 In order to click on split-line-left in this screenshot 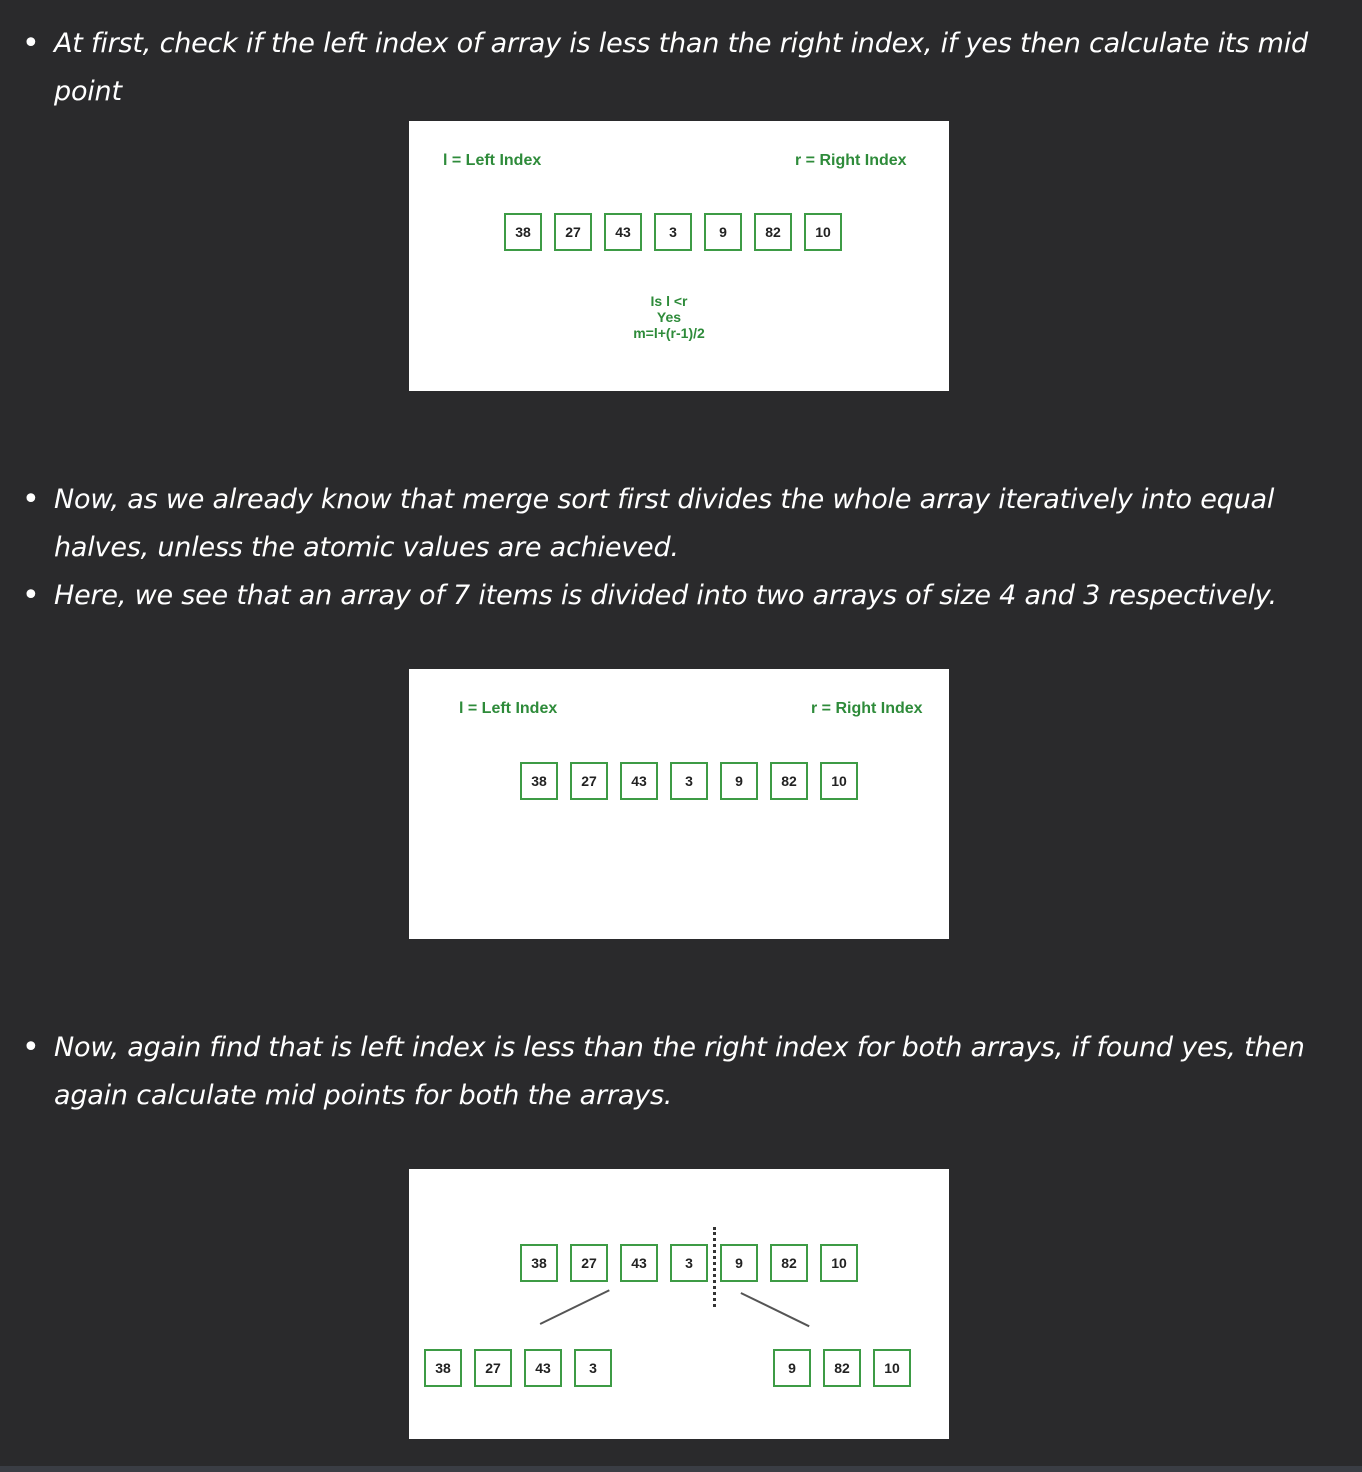, I will do `click(574, 1307)`.